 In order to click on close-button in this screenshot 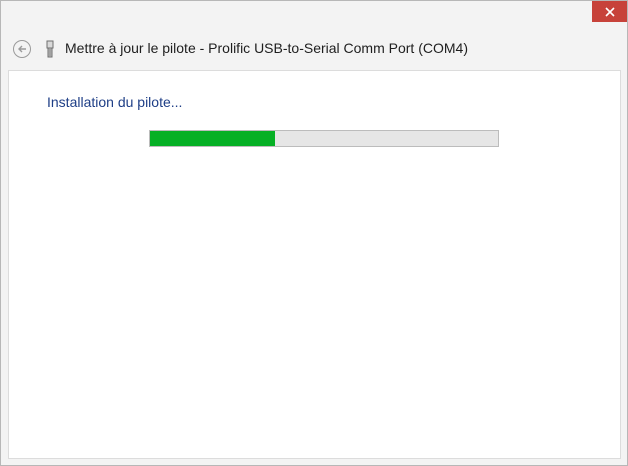, I will do `click(609, 11)`.